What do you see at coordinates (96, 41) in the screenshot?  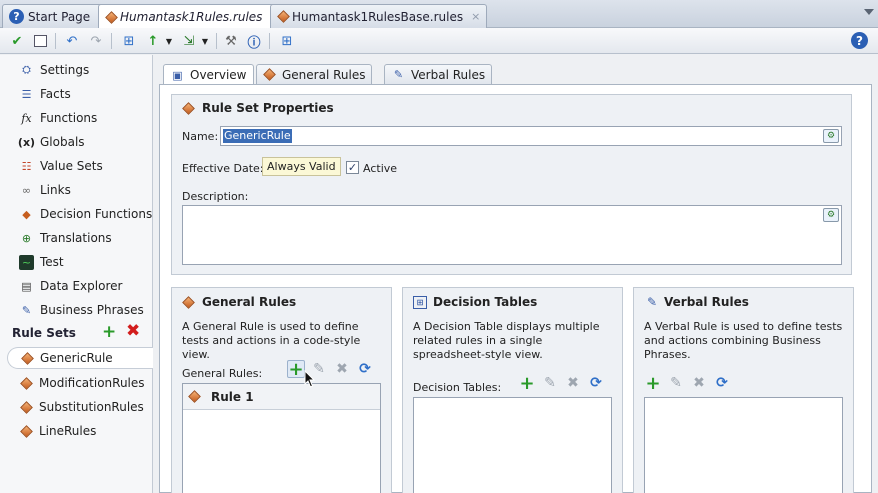 I see `redo-icon: ↷` at bounding box center [96, 41].